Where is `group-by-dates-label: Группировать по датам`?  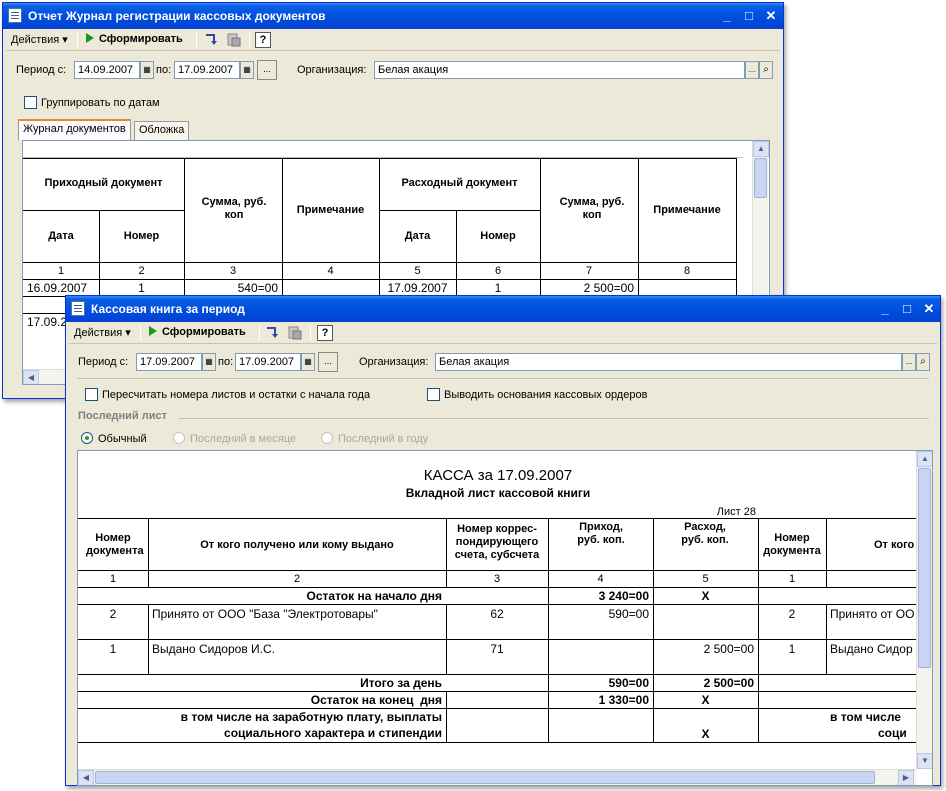
group-by-dates-label: Группировать по датам is located at coordinates (100, 103).